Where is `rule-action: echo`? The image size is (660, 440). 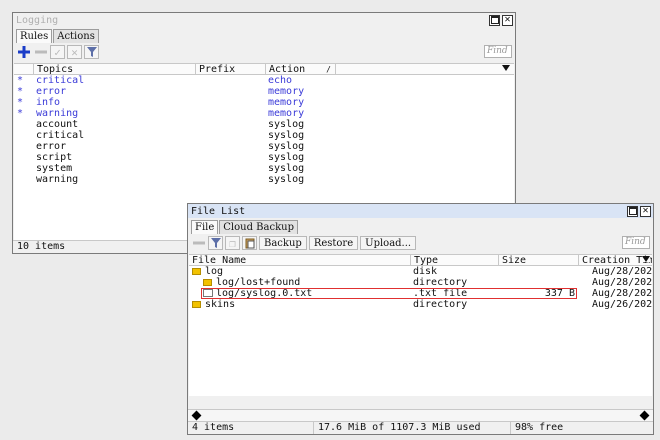 rule-action: echo is located at coordinates (280, 80).